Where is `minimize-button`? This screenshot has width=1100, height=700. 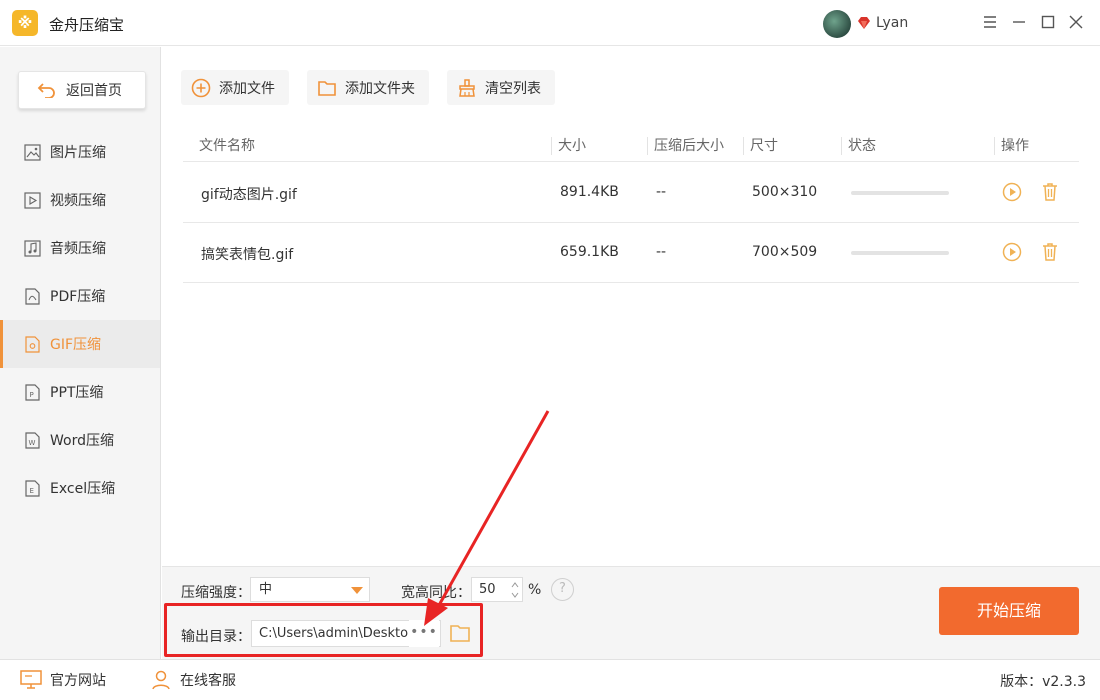
minimize-button is located at coordinates (1019, 22).